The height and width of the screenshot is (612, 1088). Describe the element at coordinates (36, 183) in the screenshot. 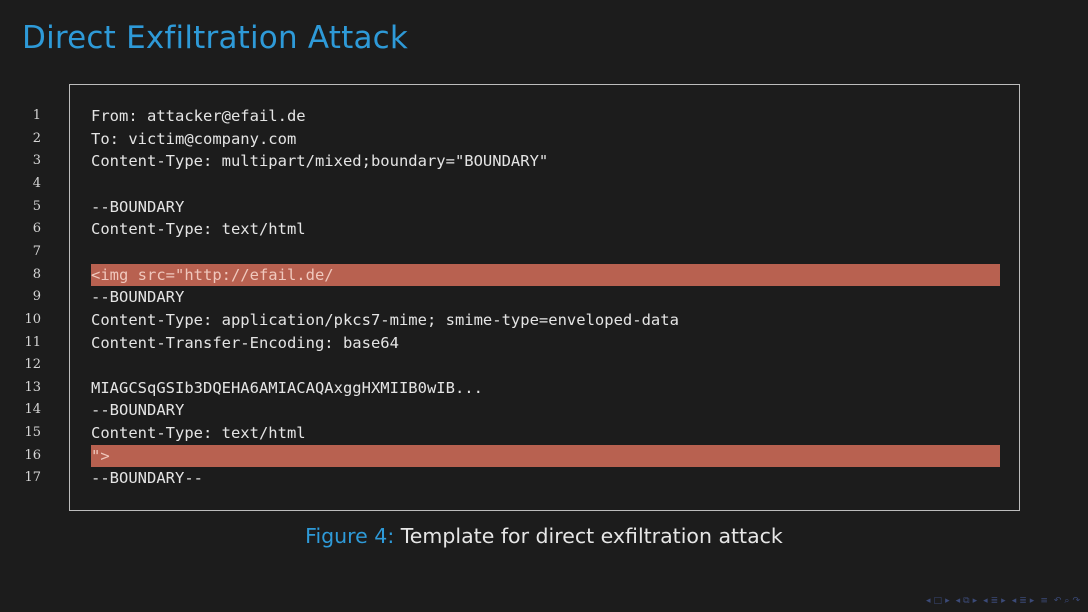

I see `line-number: 4` at that location.